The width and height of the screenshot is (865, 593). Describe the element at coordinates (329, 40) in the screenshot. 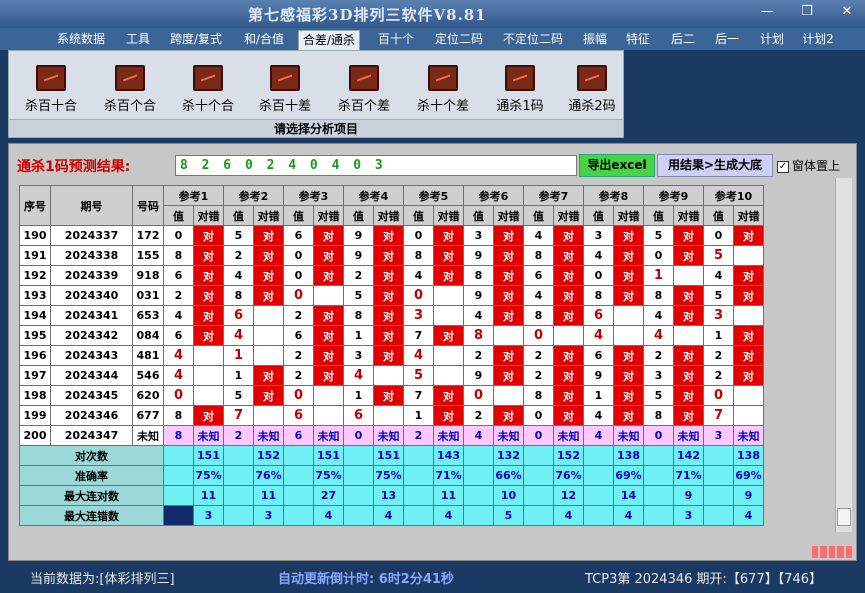

I see `menu-item: 合差/通杀` at that location.